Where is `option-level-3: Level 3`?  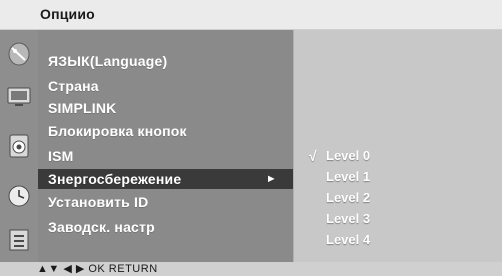
option-level-3: Level 3 is located at coordinates (348, 219).